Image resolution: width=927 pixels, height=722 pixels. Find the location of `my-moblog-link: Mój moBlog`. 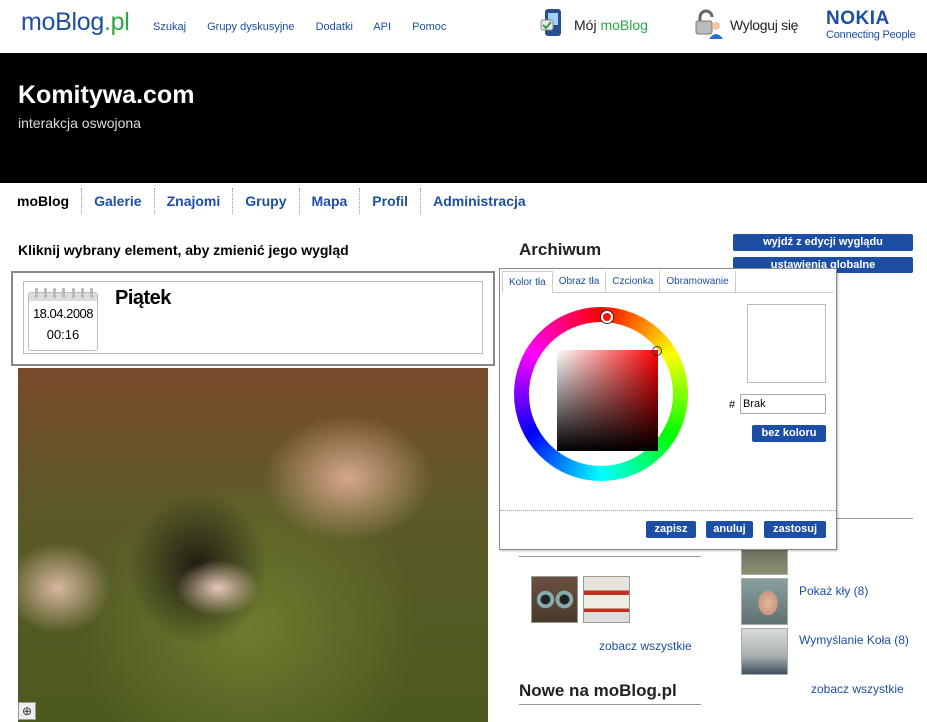

my-moblog-link: Mój moBlog is located at coordinates (594, 25).